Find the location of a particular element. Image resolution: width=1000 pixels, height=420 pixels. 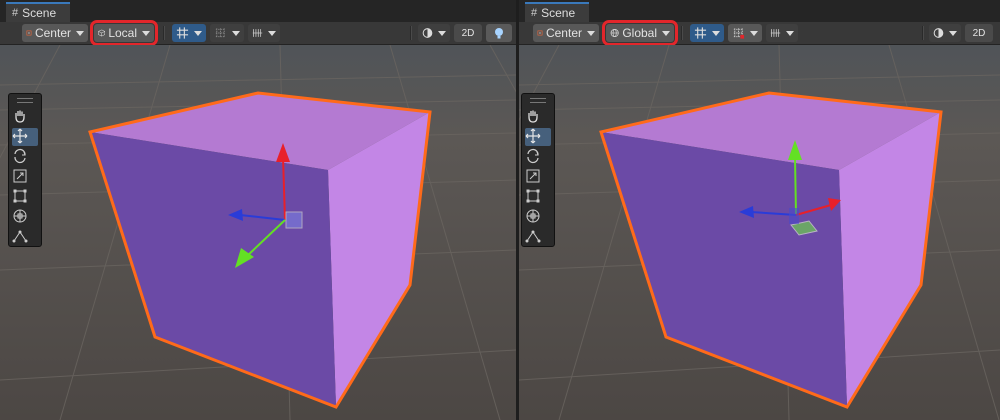

scene-toolbar: Center Global 2D is located at coordinates (759, 33).